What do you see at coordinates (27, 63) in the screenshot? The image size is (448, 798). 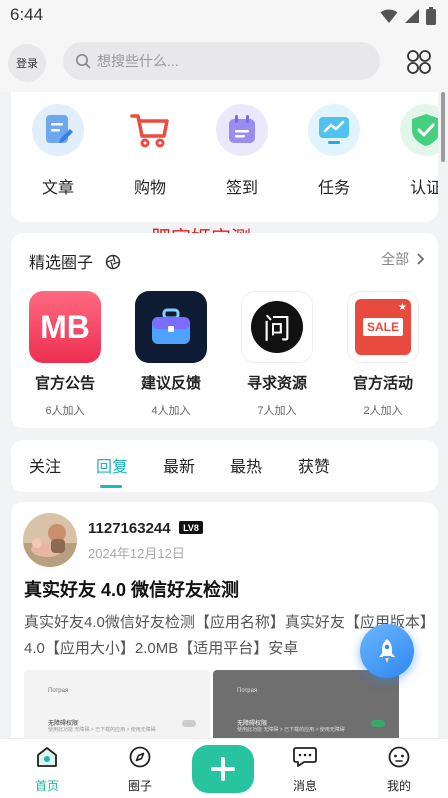 I see `login-button: 登录` at bounding box center [27, 63].